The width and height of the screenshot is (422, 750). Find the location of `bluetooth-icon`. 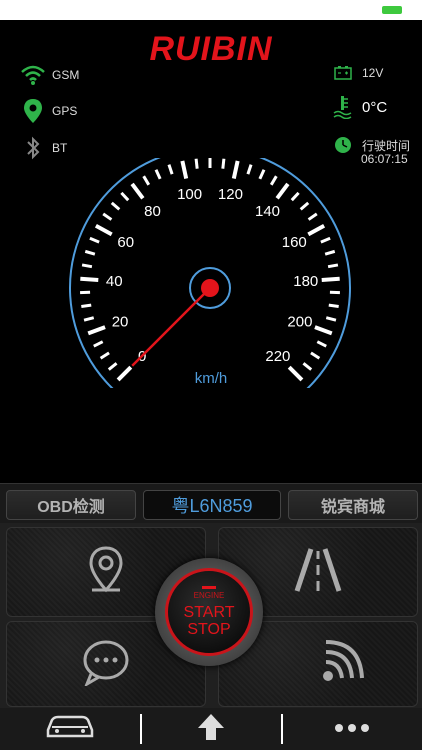

bluetooth-icon is located at coordinates (33, 148).